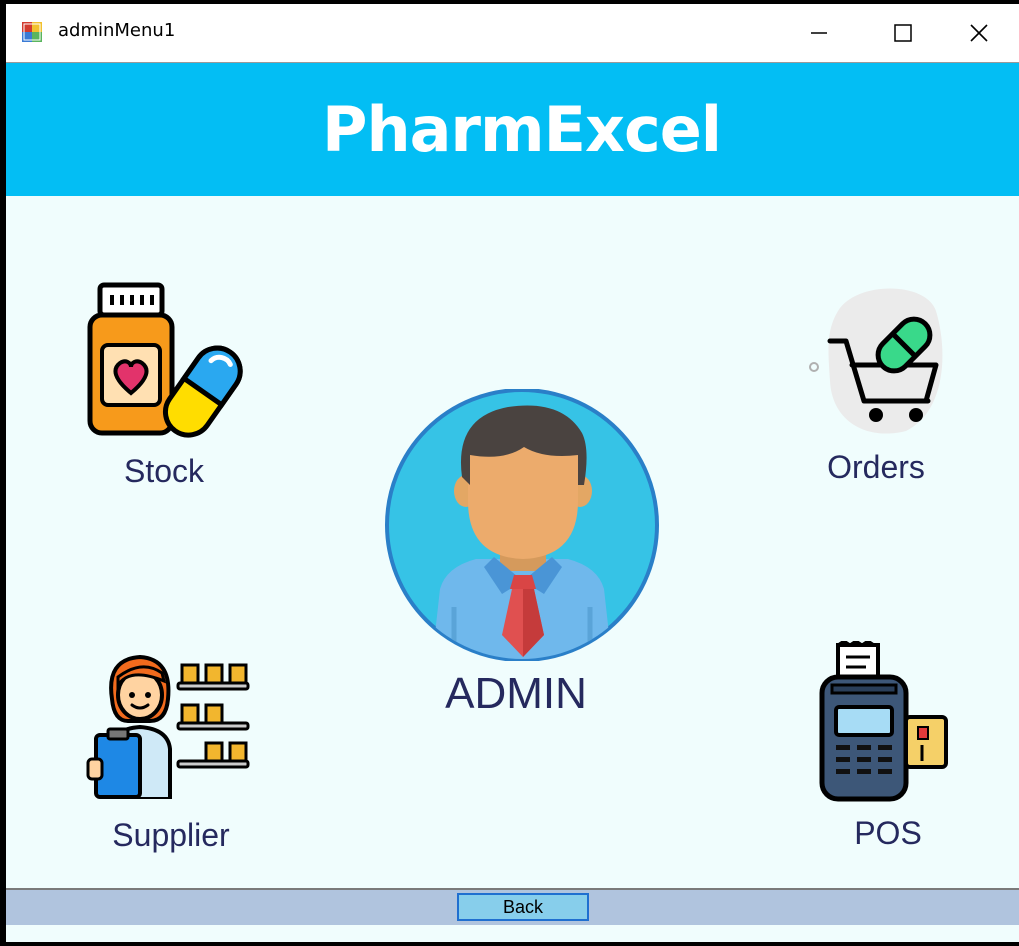 The image size is (1019, 946). Describe the element at coordinates (512, 933) in the screenshot. I see `bottom-margin` at that location.